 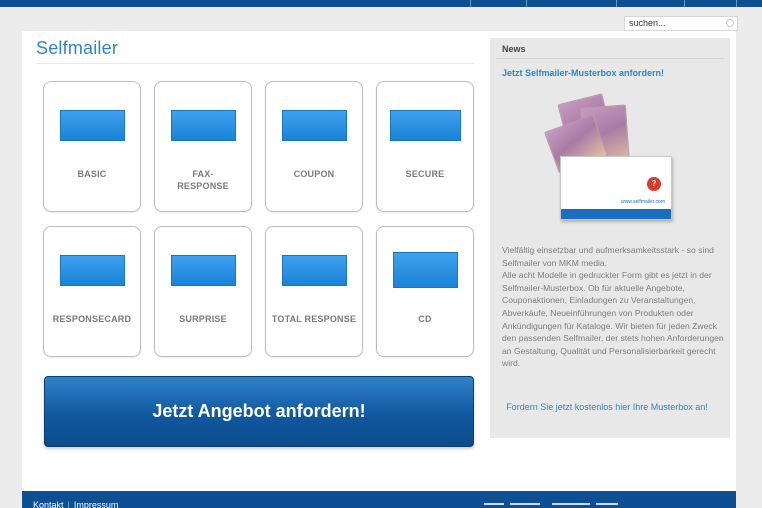 What do you see at coordinates (381, 3) in the screenshot?
I see `top-navigation-bar` at bounding box center [381, 3].